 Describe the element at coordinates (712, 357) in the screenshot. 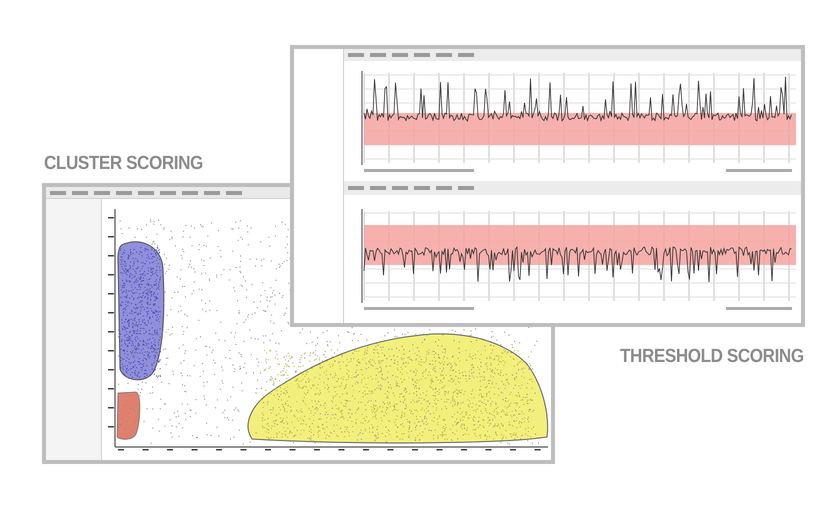

I see `caption: THRESHOLD SCORING` at that location.